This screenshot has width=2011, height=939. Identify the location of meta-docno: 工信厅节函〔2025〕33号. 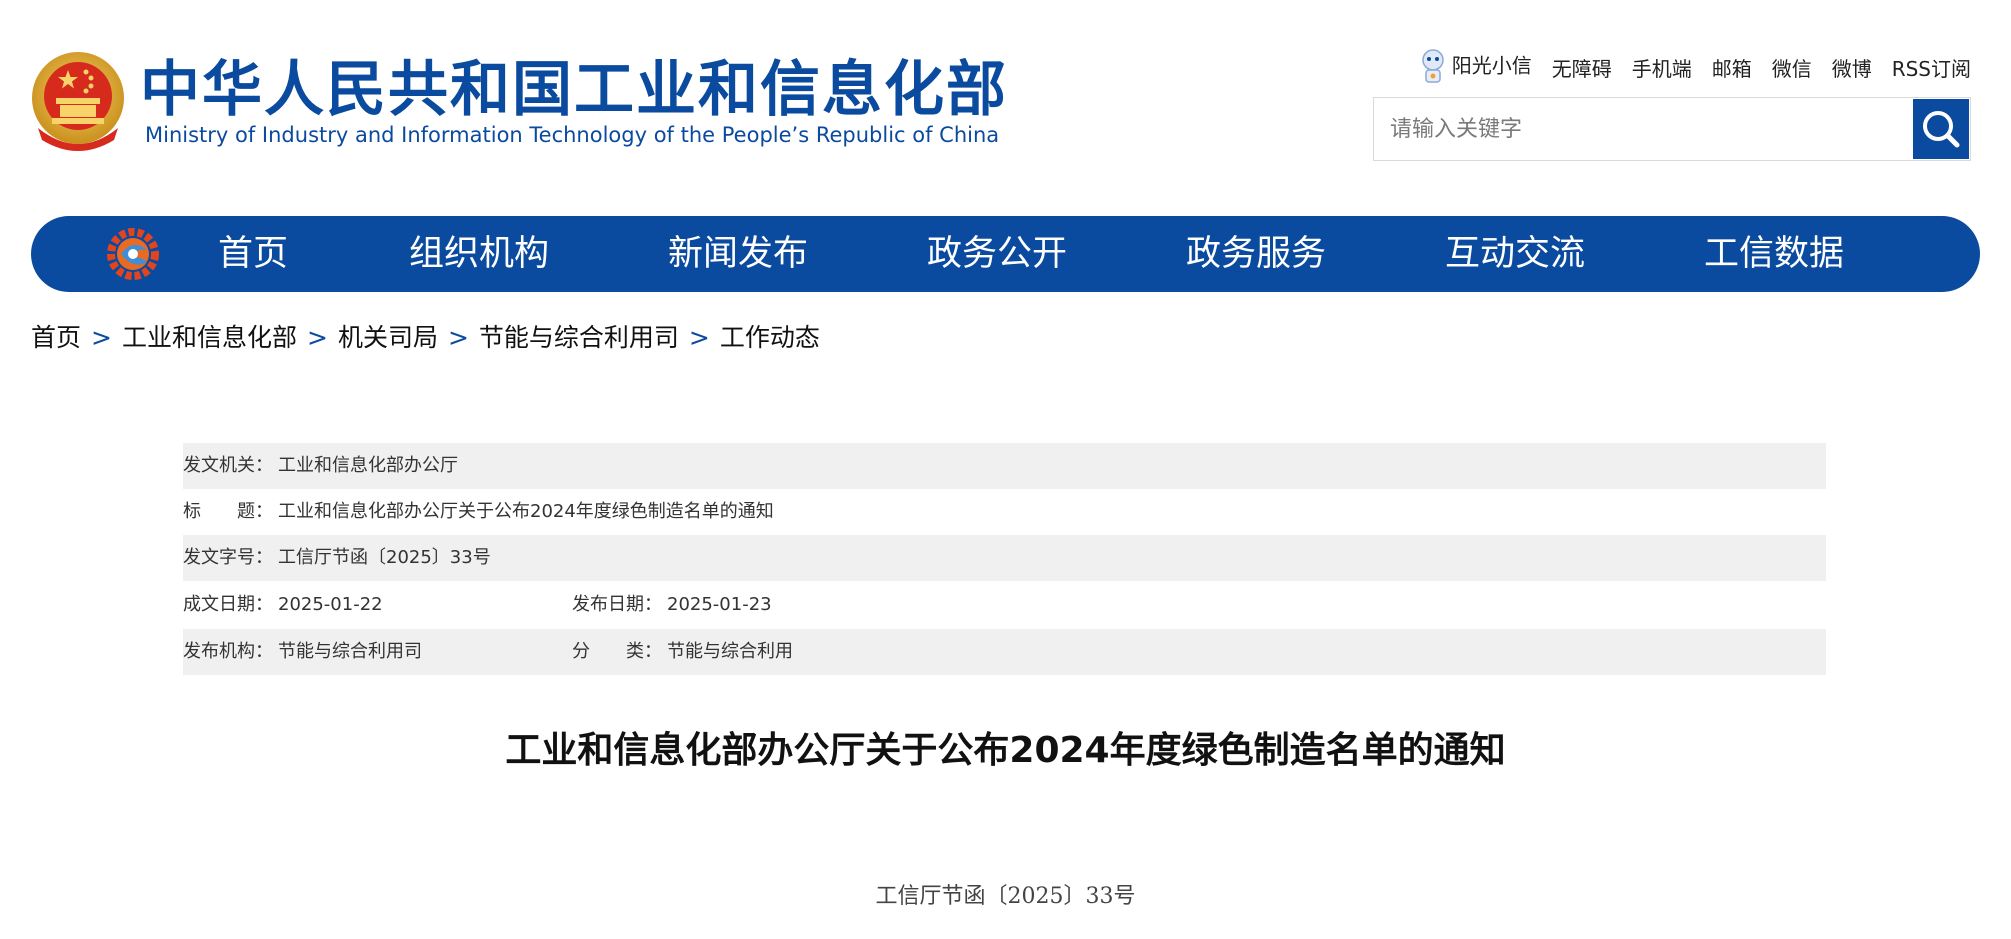
(384, 557).